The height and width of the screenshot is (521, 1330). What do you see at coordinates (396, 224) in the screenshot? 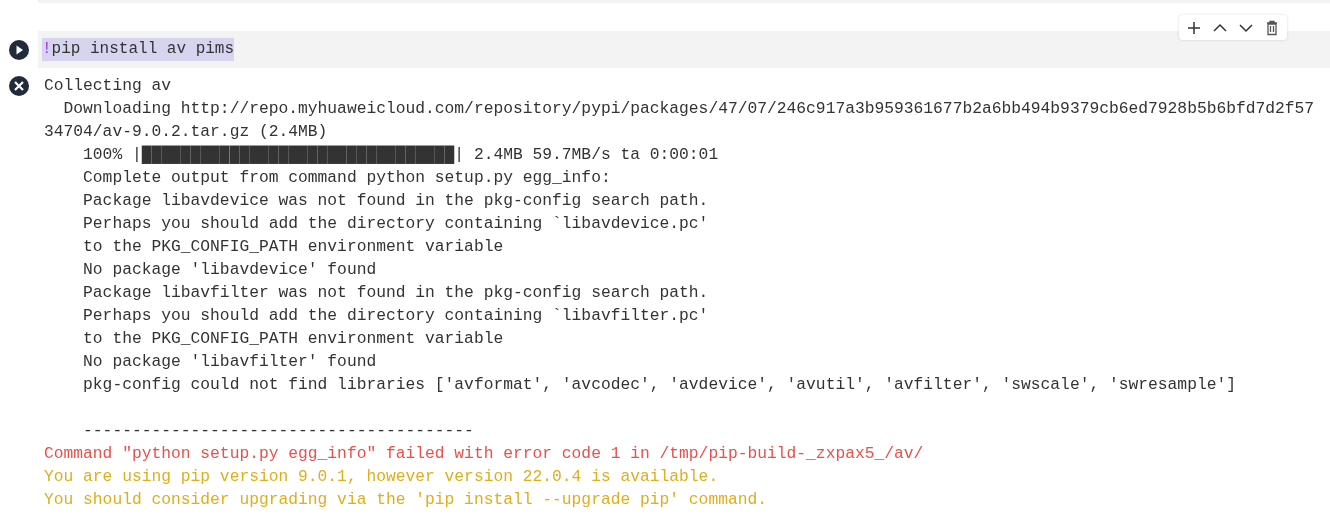
I see `output-line: Perhaps you should add the directory containing `libavdevice.pc'` at bounding box center [396, 224].